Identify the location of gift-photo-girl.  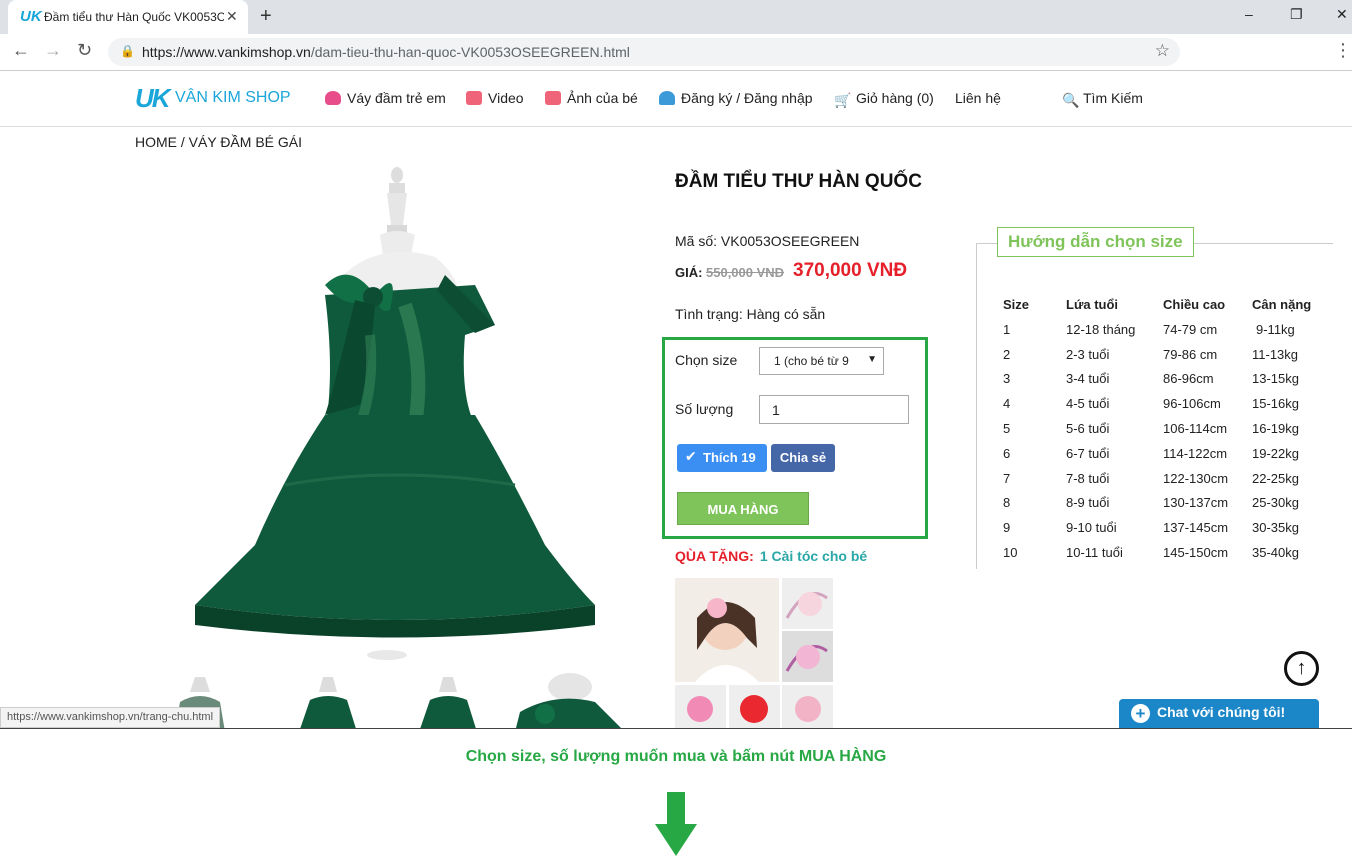
(727, 630).